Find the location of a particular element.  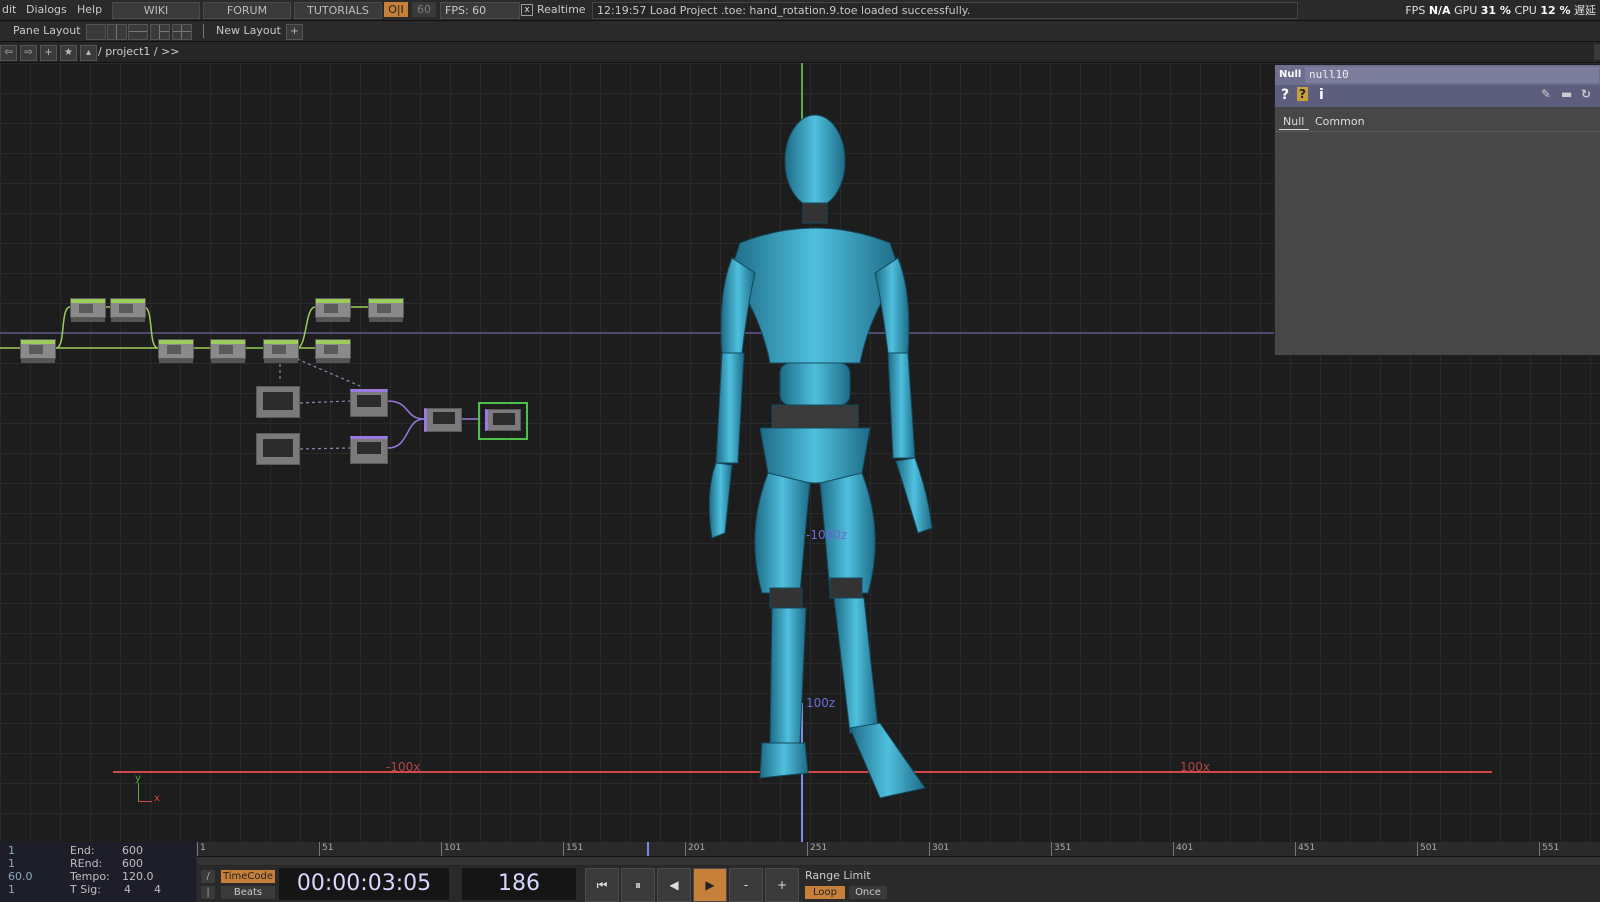

comment-icon: ▬ is located at coordinates (1566, 94).